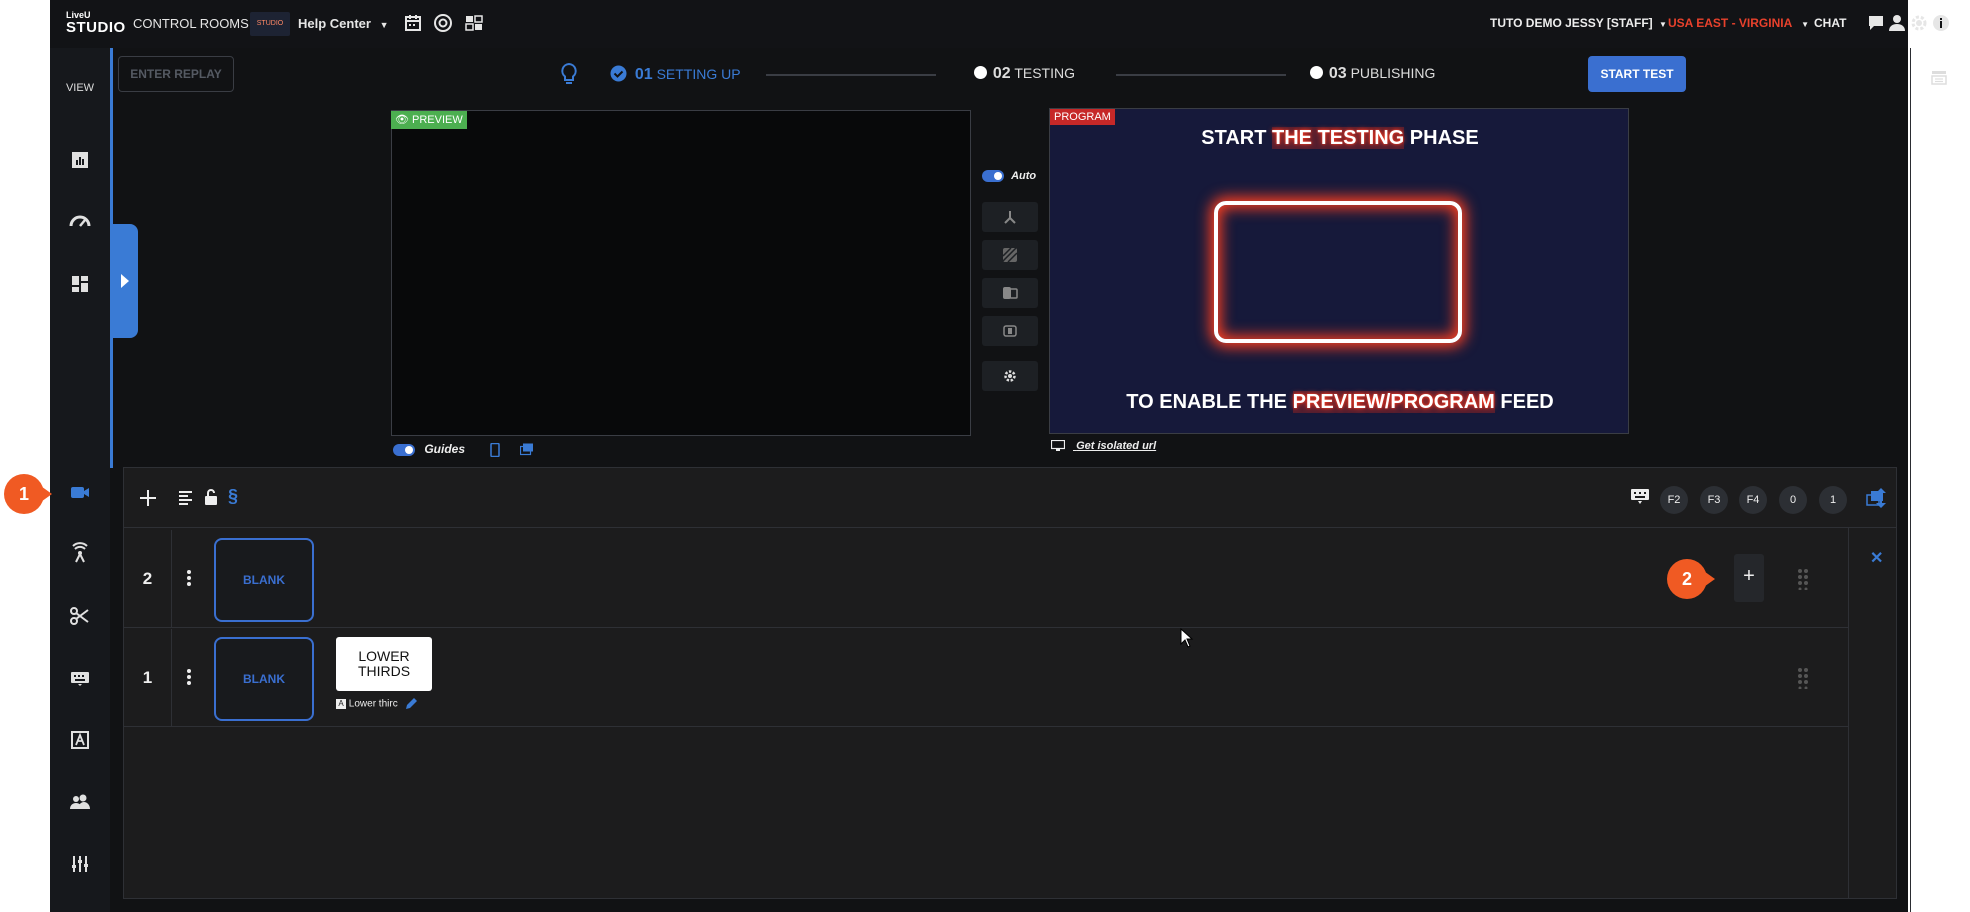 This screenshot has width=1970, height=912. I want to click on program-headline-b: PHASE, so click(1441, 138).